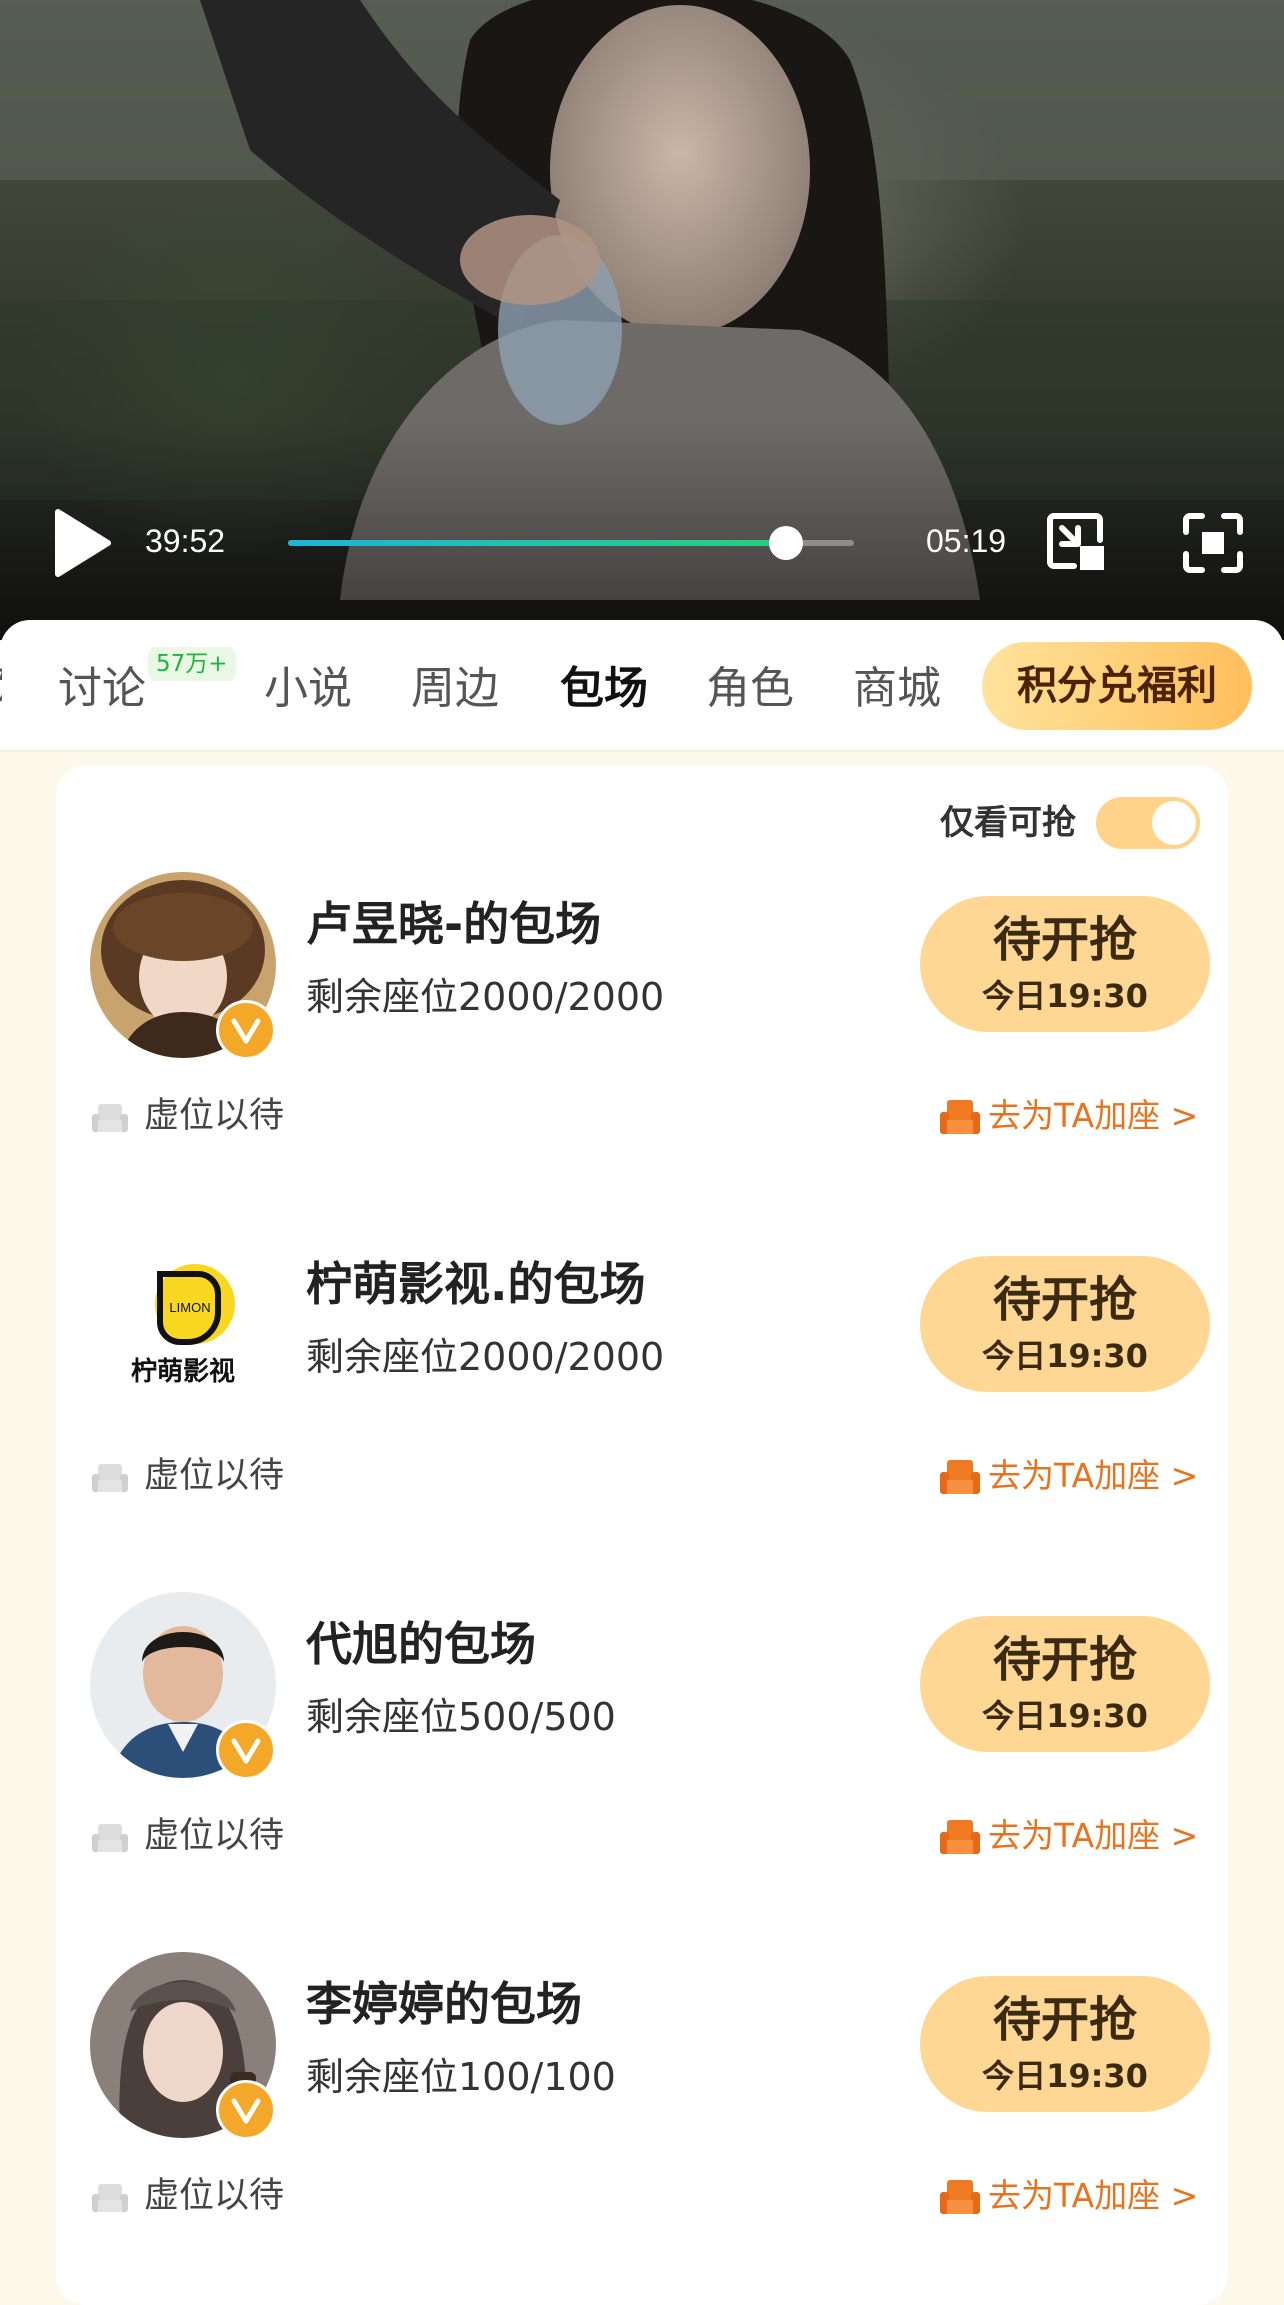 This screenshot has width=1284, height=2305. What do you see at coordinates (183, 1371) in the screenshot?
I see `logo-name-text: 柠萌影视` at bounding box center [183, 1371].